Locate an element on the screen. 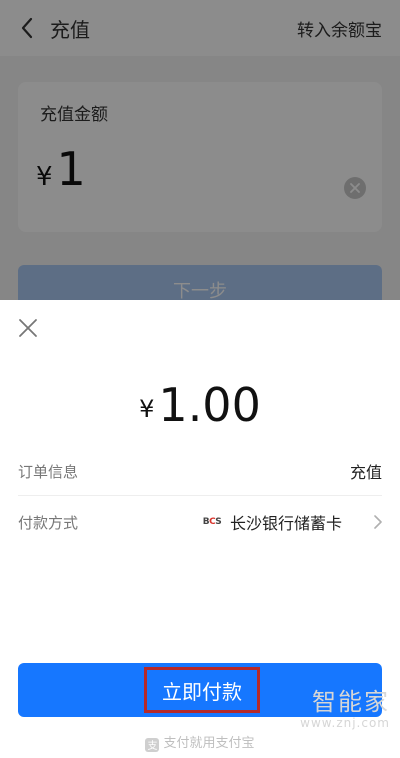 This screenshot has width=400, height=758. close-icon is located at coordinates (28, 328).